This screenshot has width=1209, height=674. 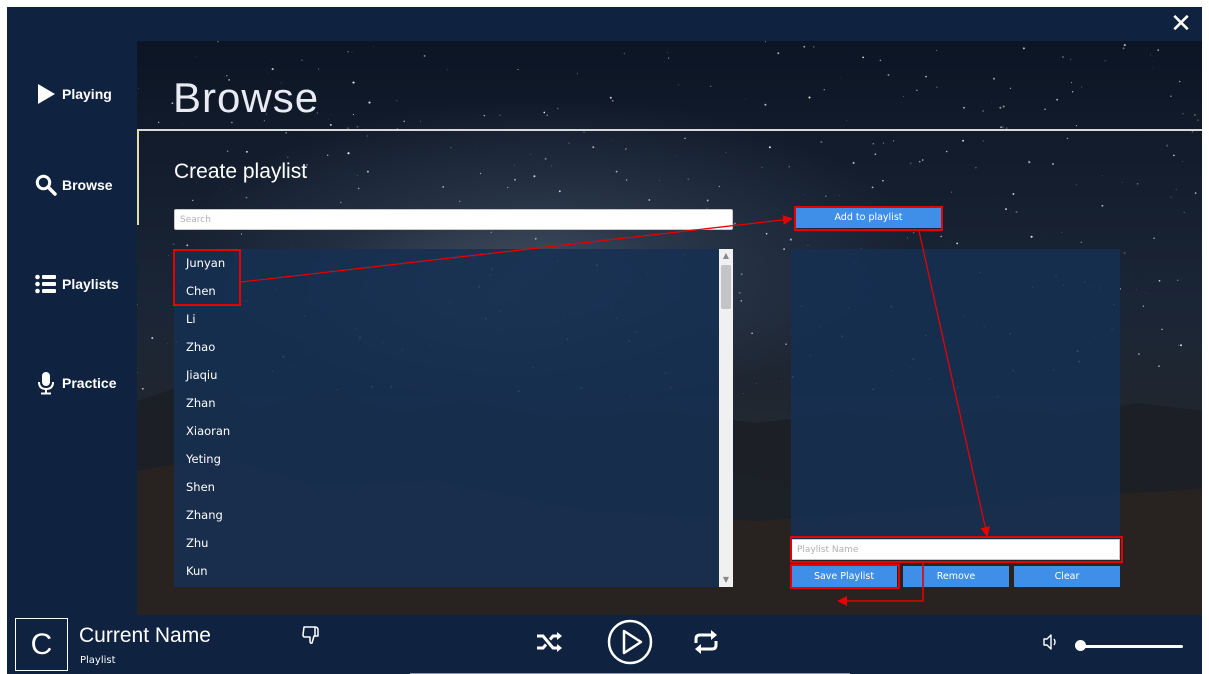 I want to click on thumbs-down-icon, so click(x=310, y=635).